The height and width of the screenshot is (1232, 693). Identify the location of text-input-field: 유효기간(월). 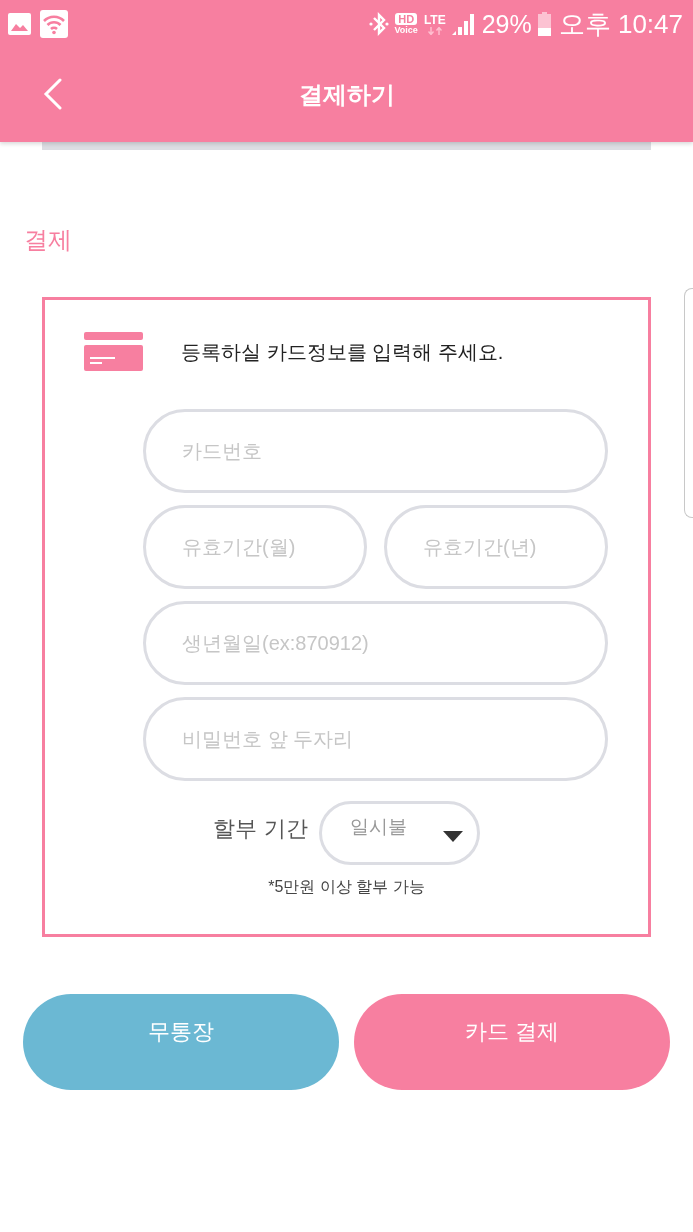
(255, 547).